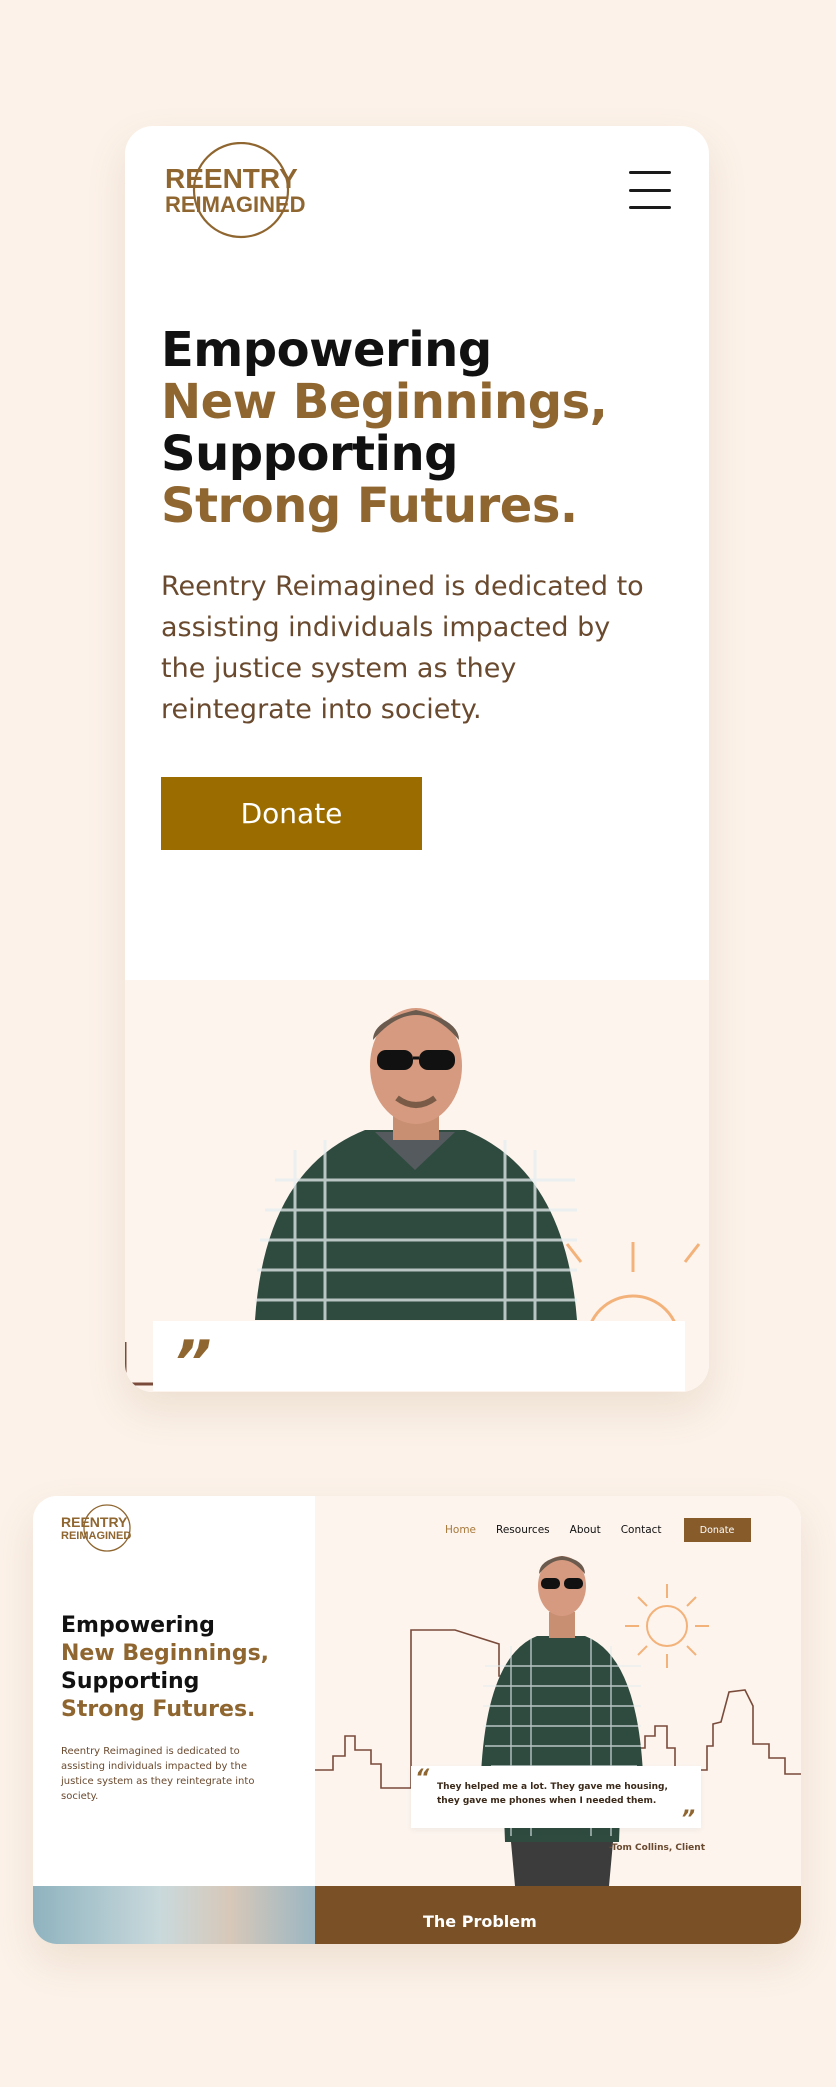  I want to click on testimonial-author: -Tom Collins, Client, so click(657, 1848).